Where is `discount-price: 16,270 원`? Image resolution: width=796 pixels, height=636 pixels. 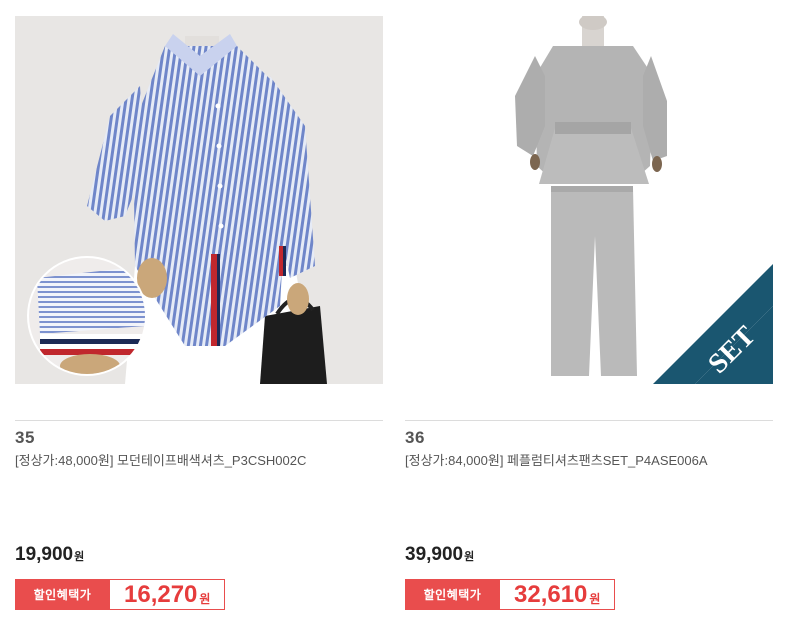 discount-price: 16,270 원 is located at coordinates (168, 594).